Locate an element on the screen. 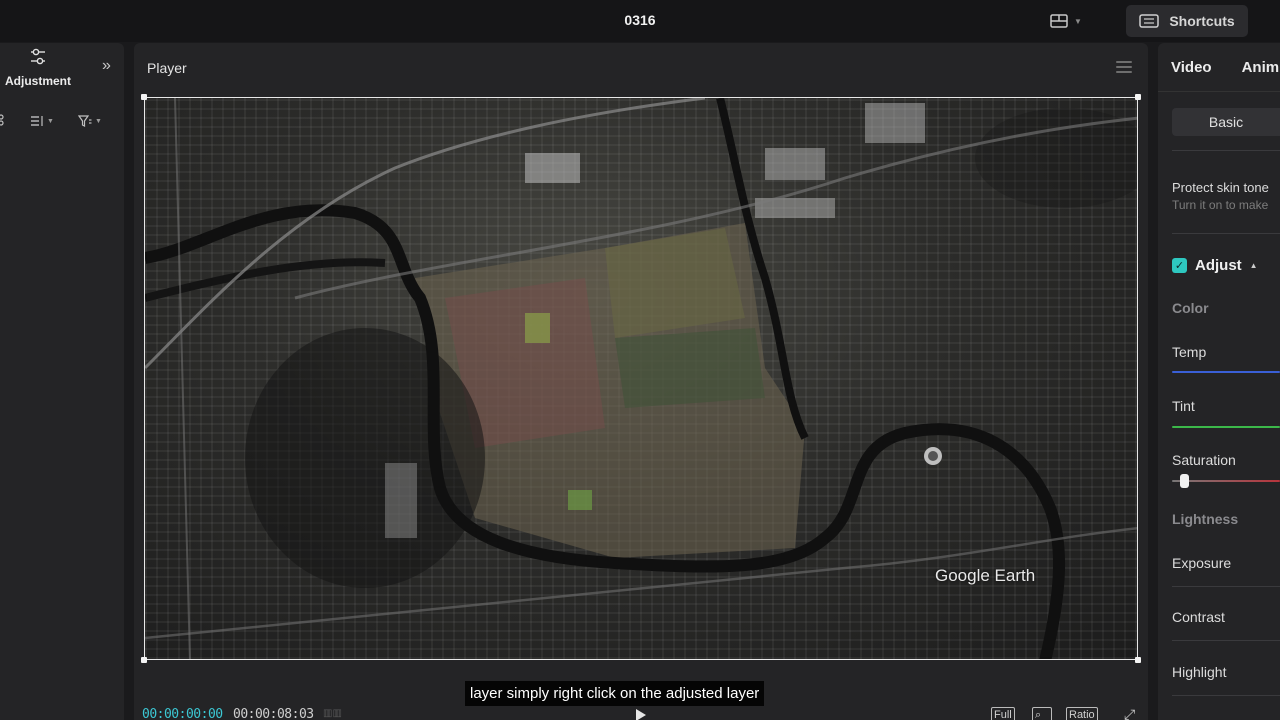 The height and width of the screenshot is (720, 1280). contrast-label: Contrast is located at coordinates (1198, 617).